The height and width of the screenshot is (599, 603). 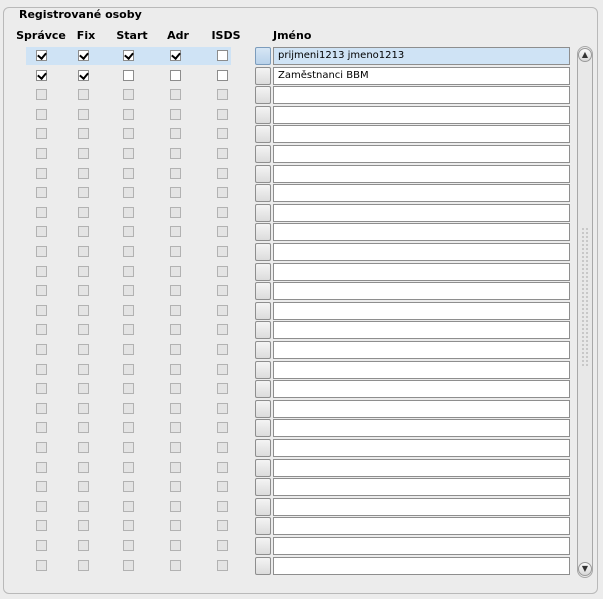 What do you see at coordinates (421, 76) in the screenshot?
I see `name-field: Zaměstnanci BBM` at bounding box center [421, 76].